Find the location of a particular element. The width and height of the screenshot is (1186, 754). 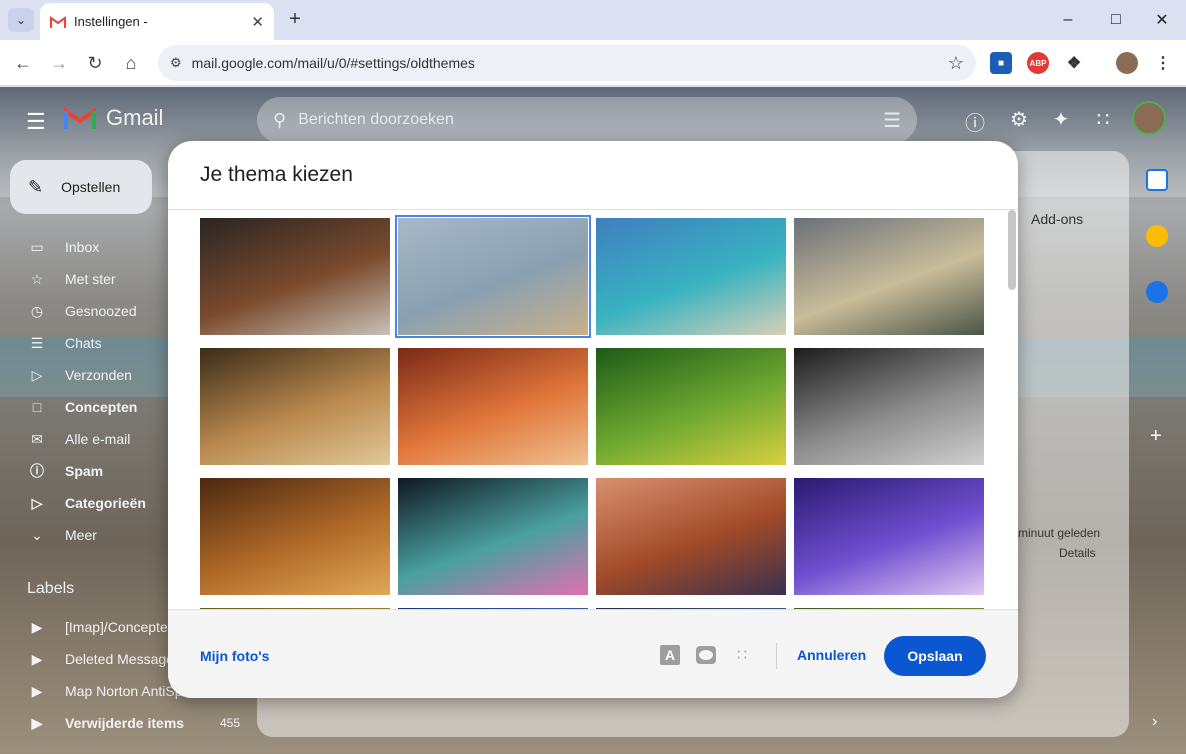

label-name: Deleted Messages is located at coordinates (123, 659).